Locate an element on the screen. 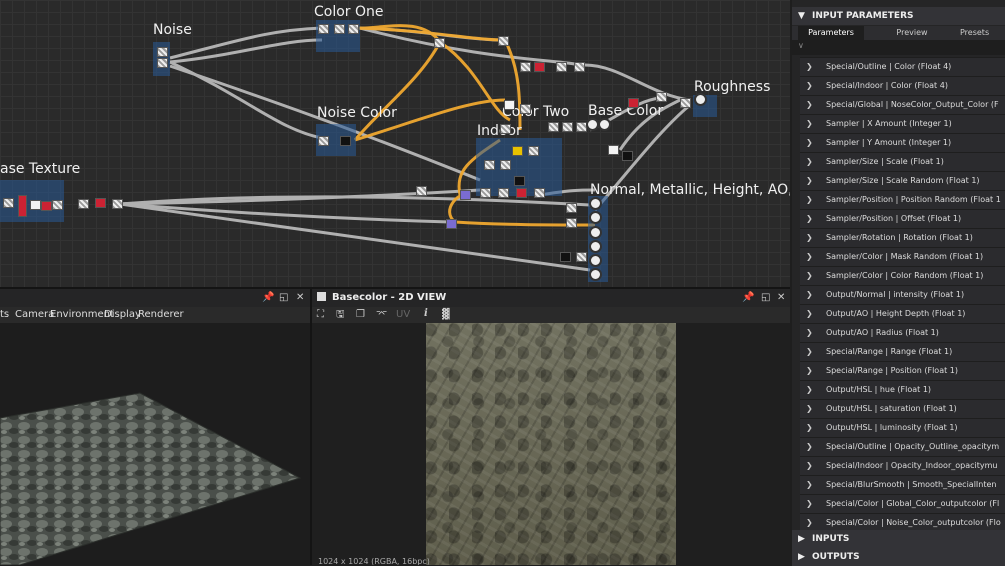 The width and height of the screenshot is (1005, 566). parameter-row: ❯ Sampler | Y Amount (Integer 1) is located at coordinates (902, 142).